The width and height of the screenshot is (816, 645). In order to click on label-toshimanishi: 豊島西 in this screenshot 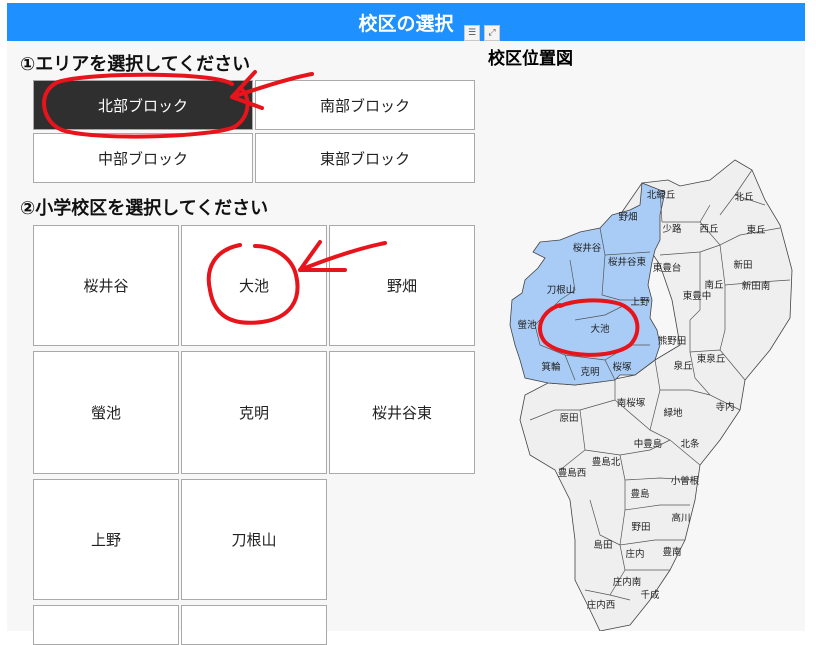, I will do `click(572, 473)`.